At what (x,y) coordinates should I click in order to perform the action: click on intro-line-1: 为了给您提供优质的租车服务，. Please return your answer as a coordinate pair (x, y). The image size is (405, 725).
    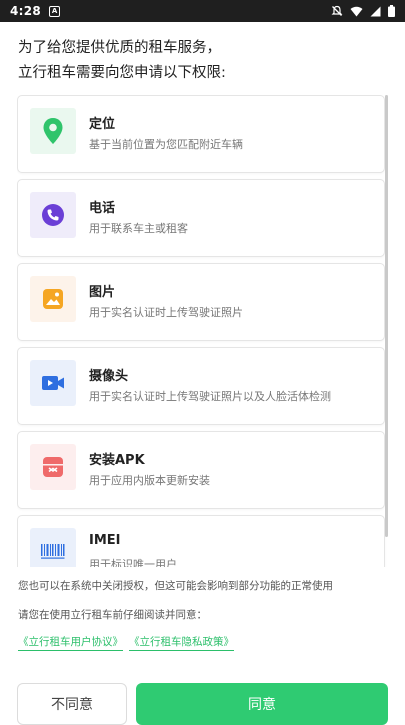
    Looking at the image, I should click on (119, 48).